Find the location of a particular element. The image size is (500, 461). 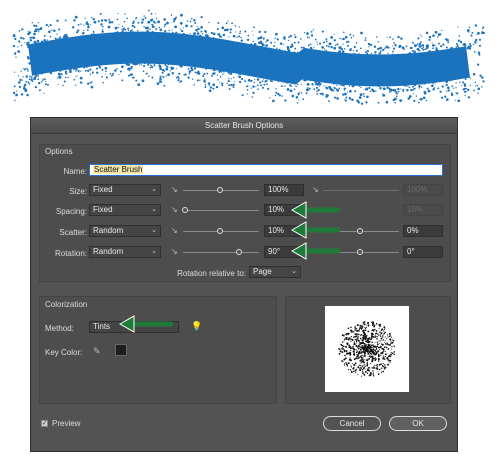

annotation-arrow-scatter is located at coordinates (315, 230).